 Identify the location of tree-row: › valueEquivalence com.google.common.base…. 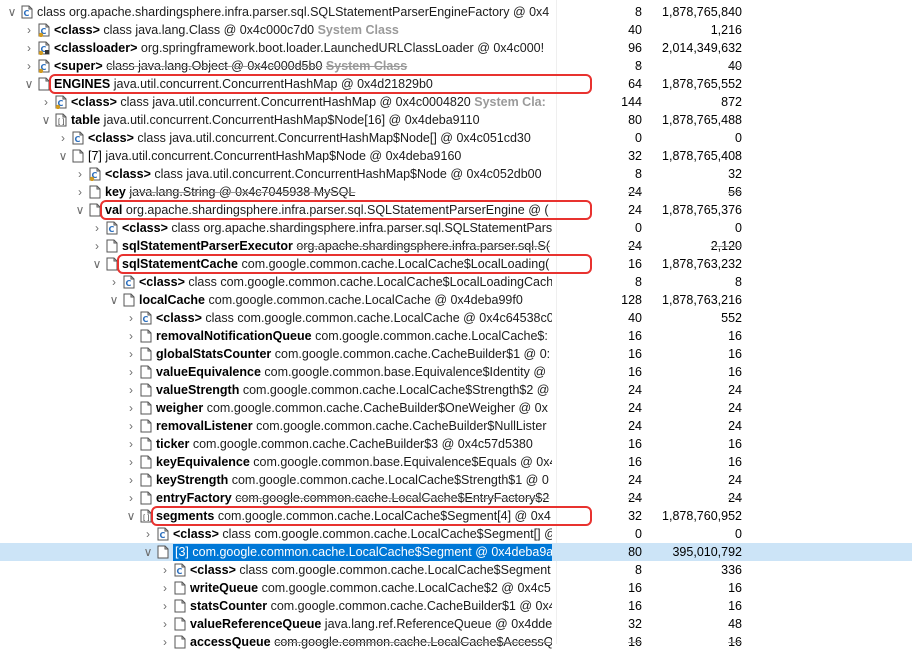
(456, 372).